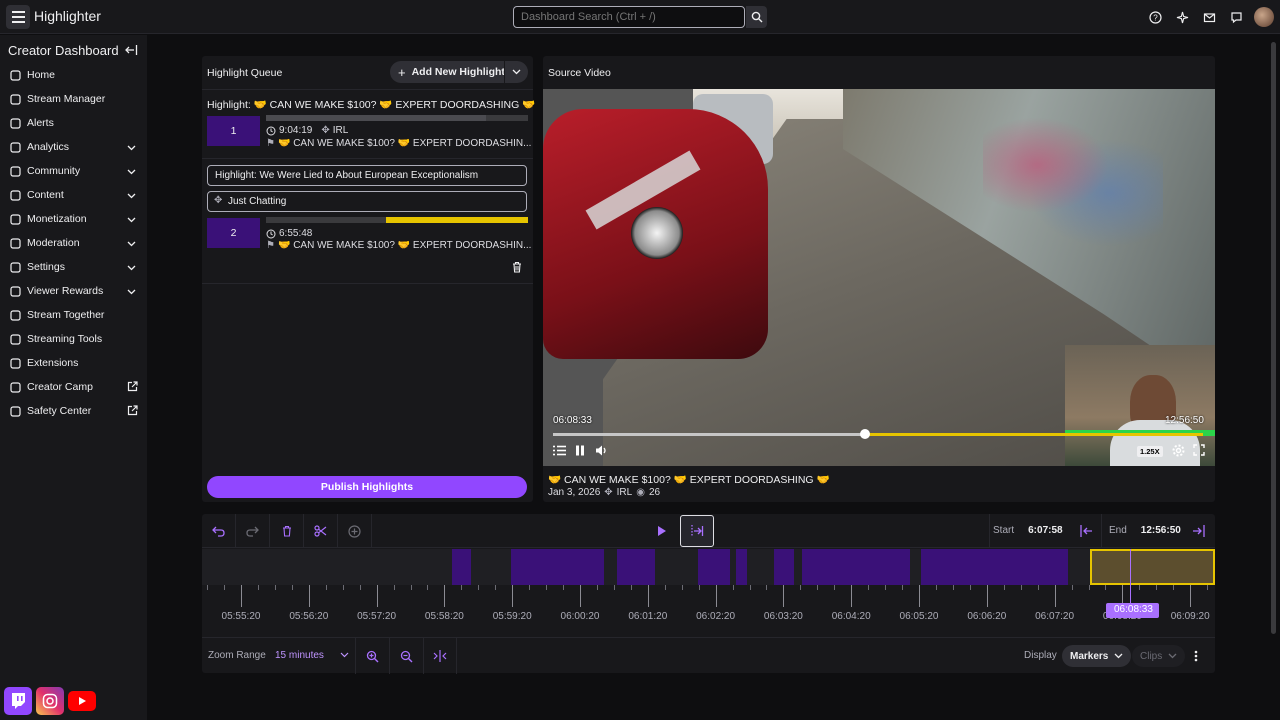 This screenshot has width=1280, height=720. I want to click on sidebar-item-stream-manager: Stream Manager, so click(73, 99).